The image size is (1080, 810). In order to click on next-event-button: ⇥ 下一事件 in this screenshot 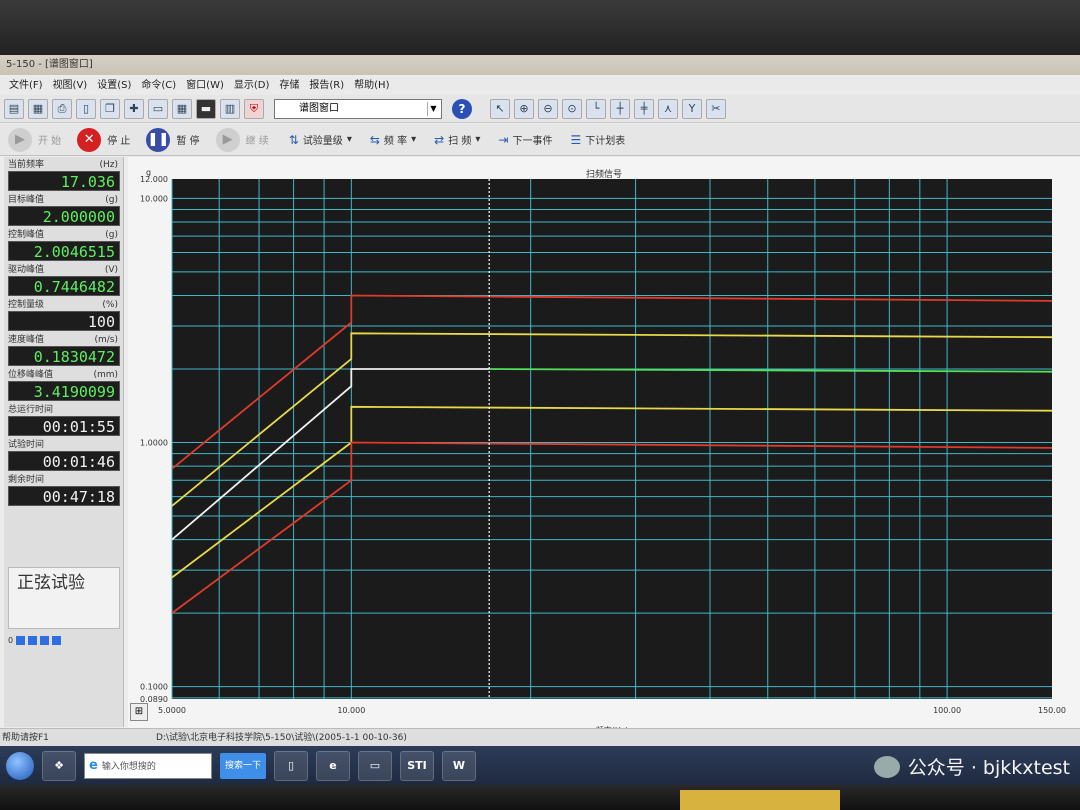, I will do `click(525, 140)`.